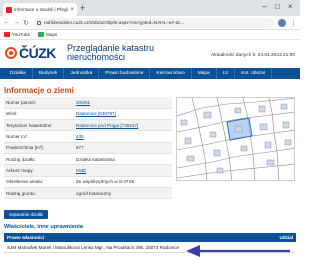  I want to click on field-label: Wieś:, so click(39, 114).